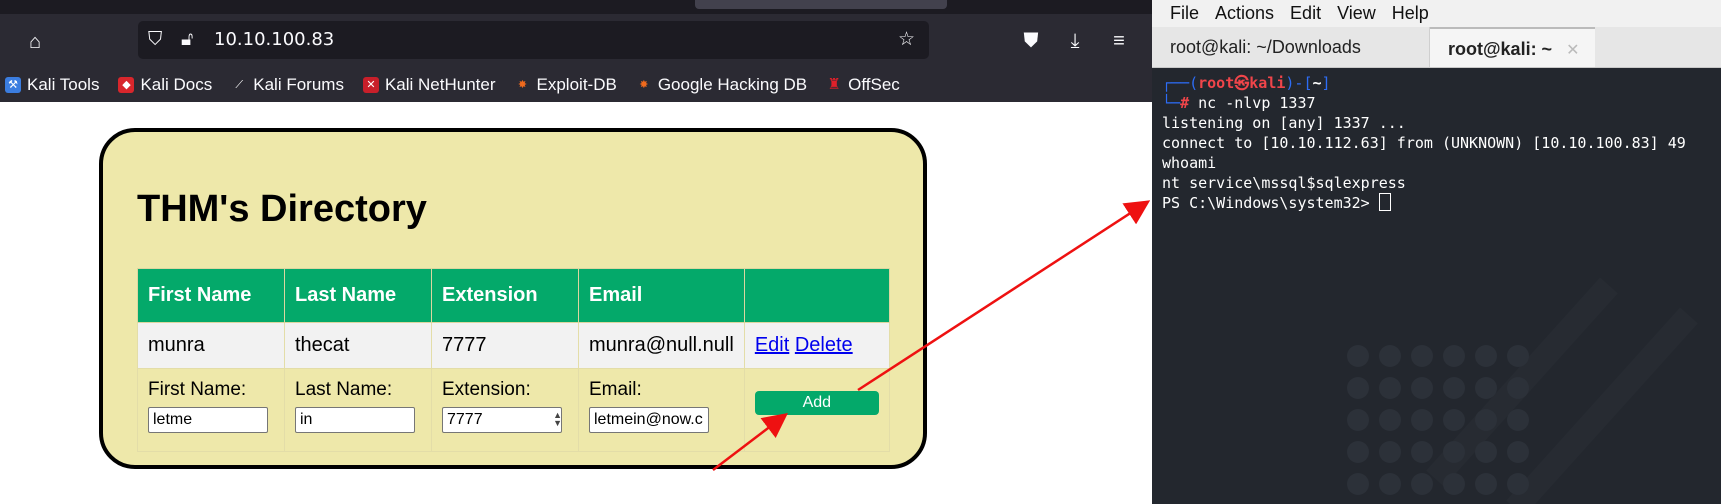  I want to click on download-icon: ⤓, so click(1075, 41).